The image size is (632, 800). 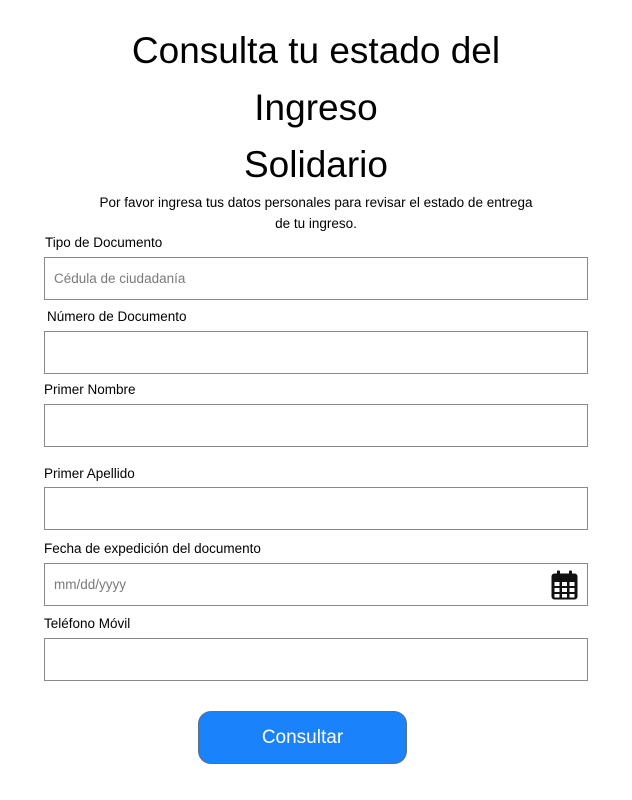 What do you see at coordinates (316, 223) in the screenshot?
I see `page-subtitle-line: de tu ingreso.` at bounding box center [316, 223].